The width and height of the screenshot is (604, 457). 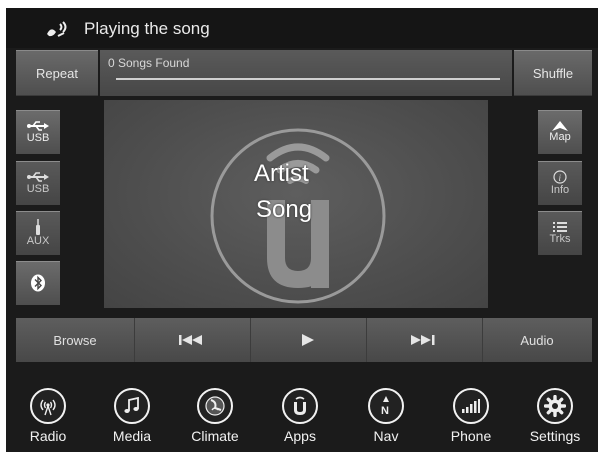 What do you see at coordinates (284, 209) in the screenshot?
I see `song-name: Song` at bounding box center [284, 209].